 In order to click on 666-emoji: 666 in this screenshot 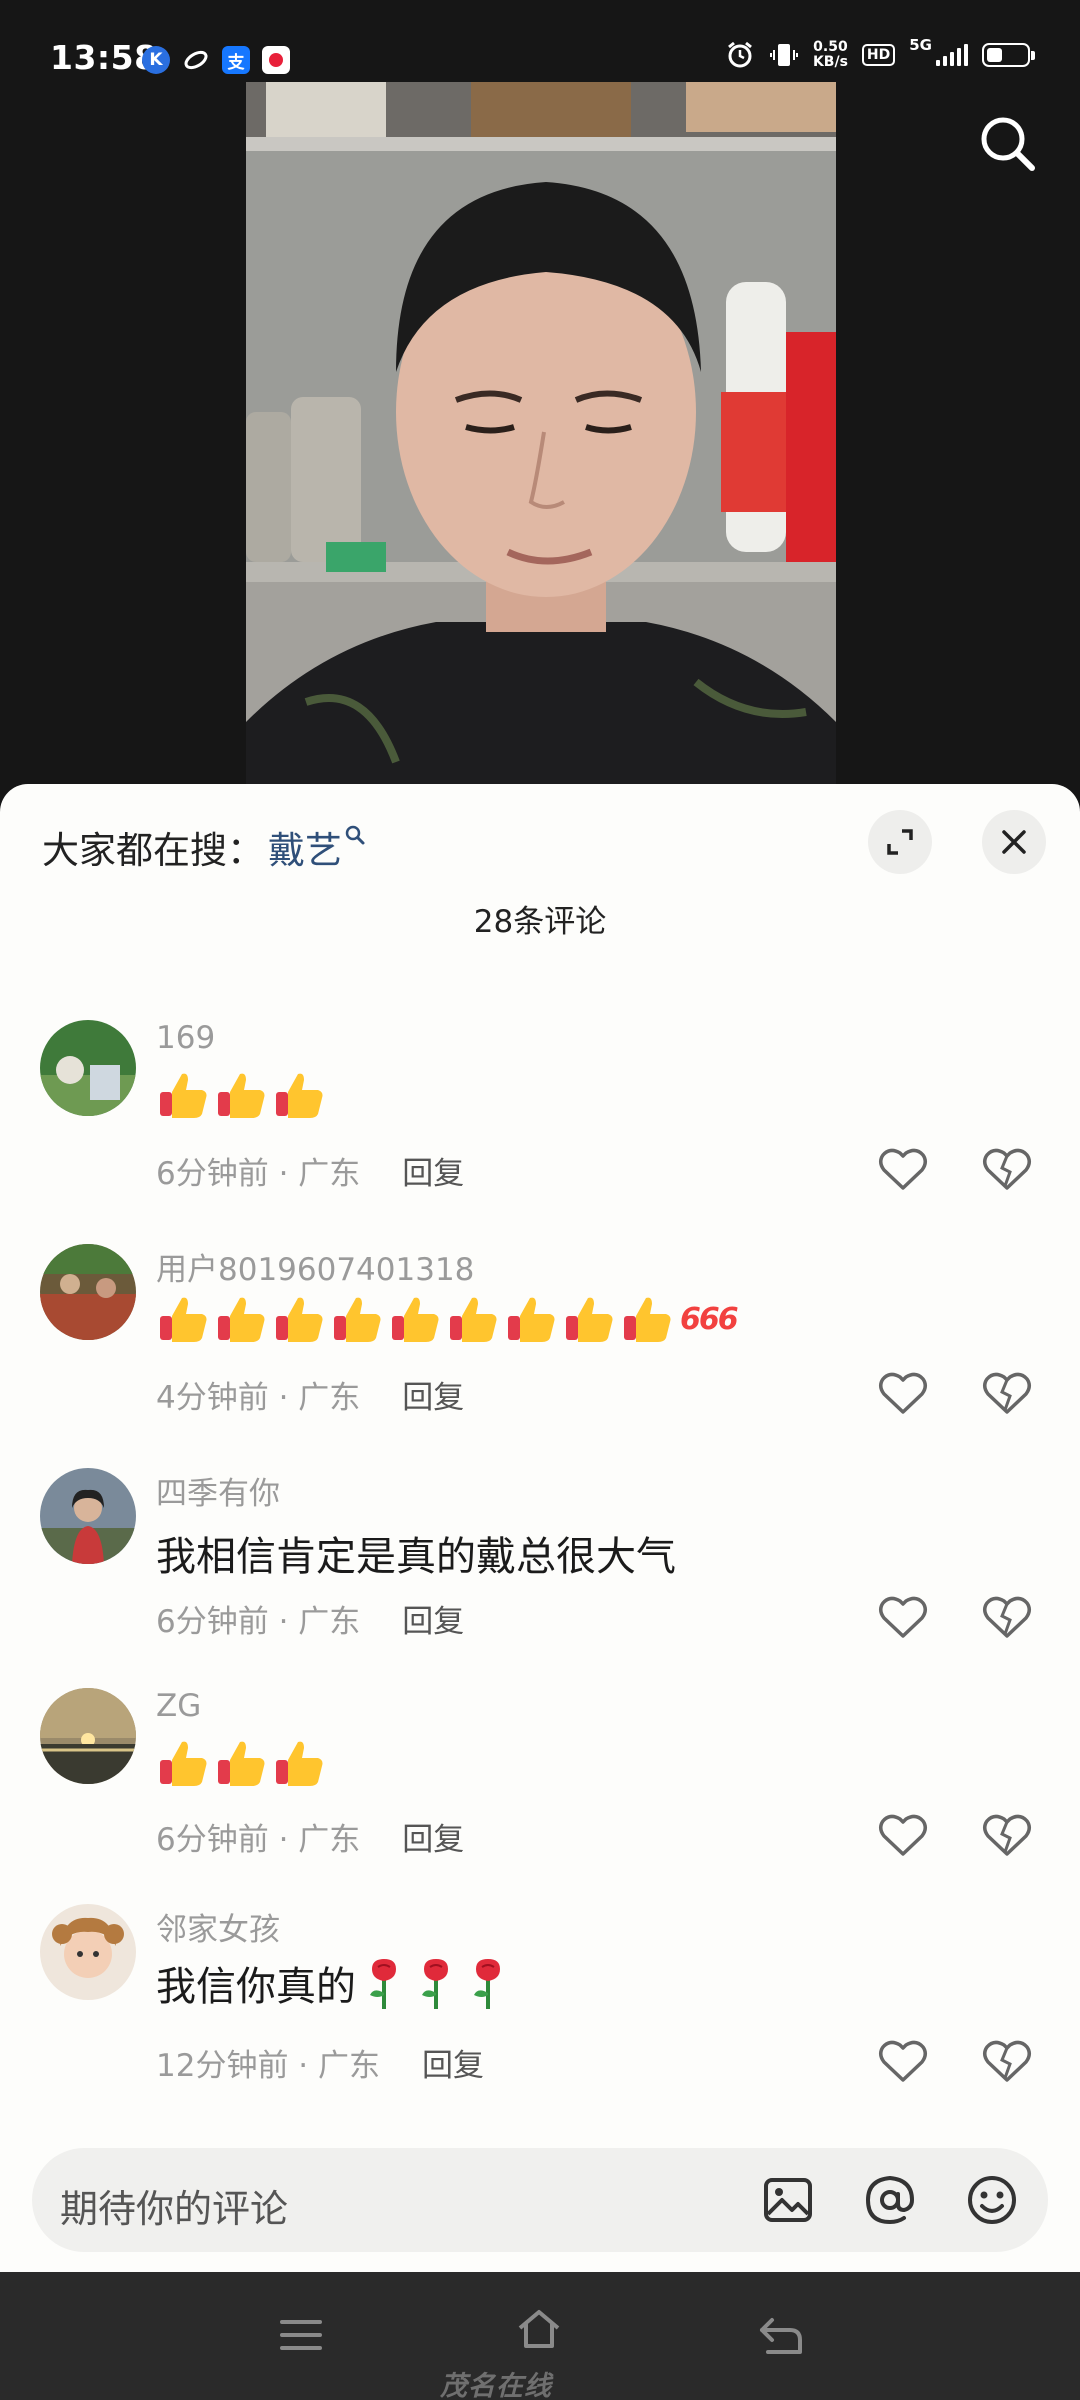, I will do `click(709, 1319)`.